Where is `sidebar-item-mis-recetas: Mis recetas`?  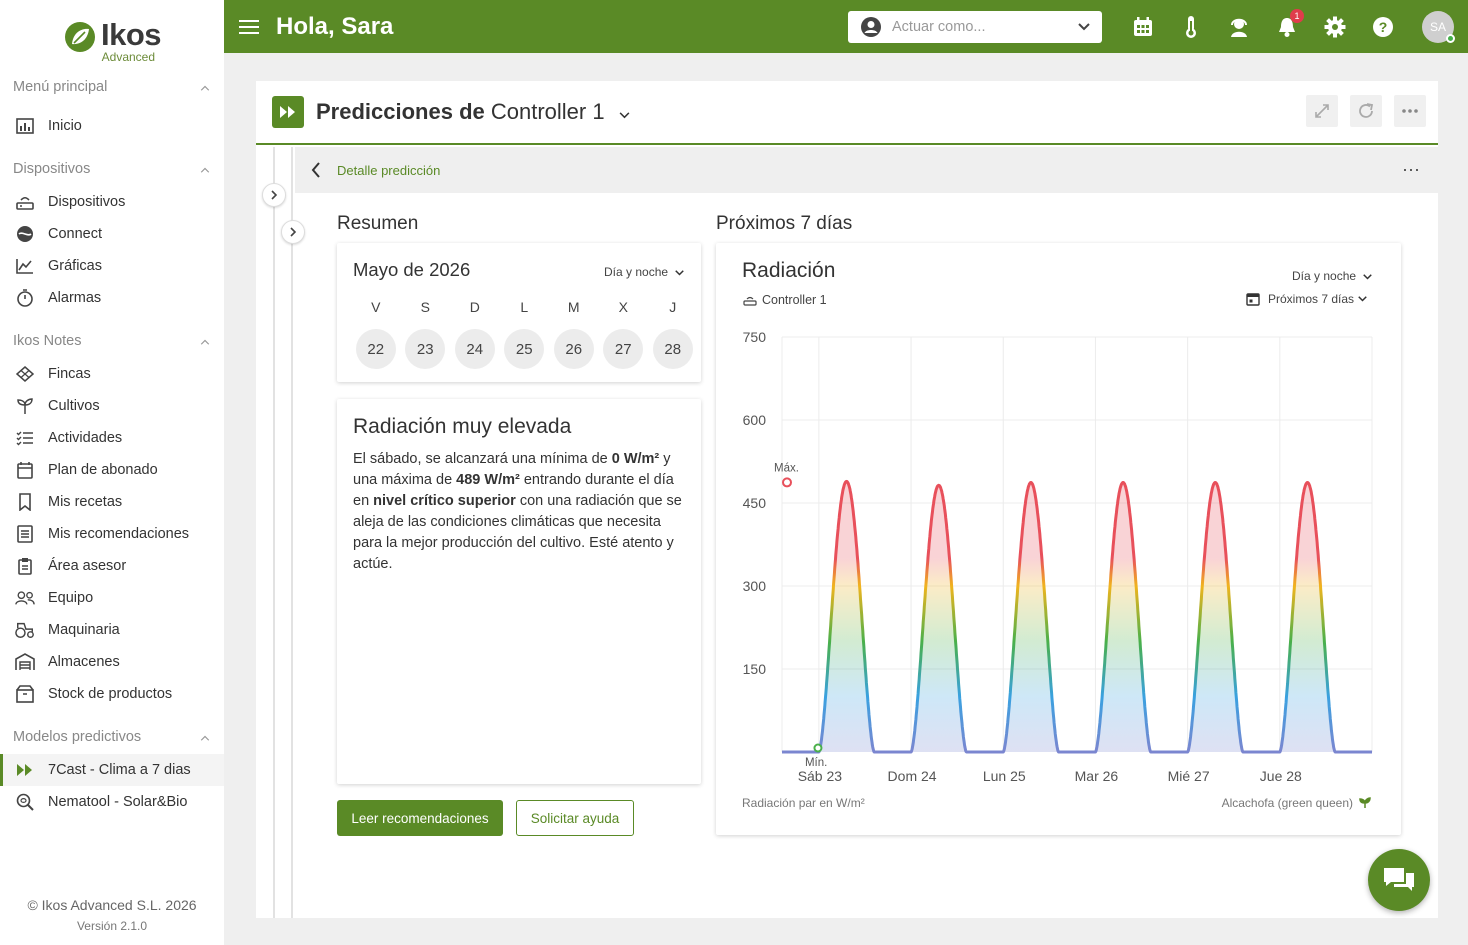
sidebar-item-mis-recetas: Mis recetas is located at coordinates (112, 502).